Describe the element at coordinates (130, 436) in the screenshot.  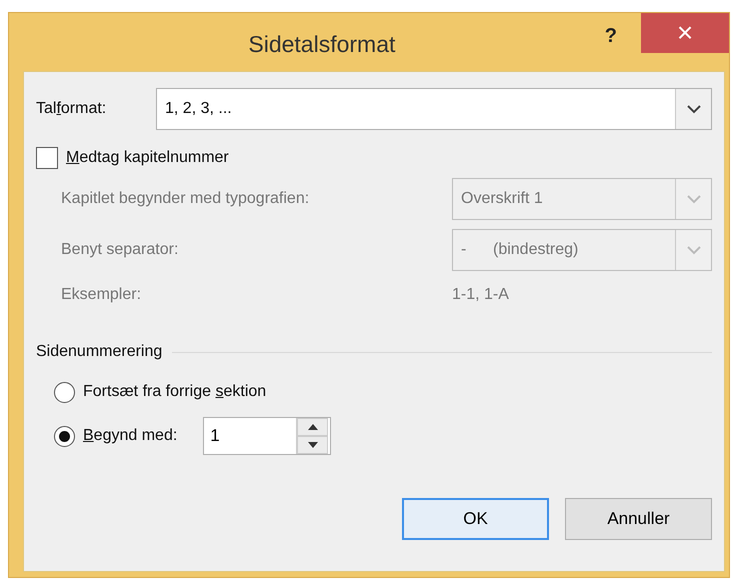
I see `radio-label: Begynd med:` at that location.